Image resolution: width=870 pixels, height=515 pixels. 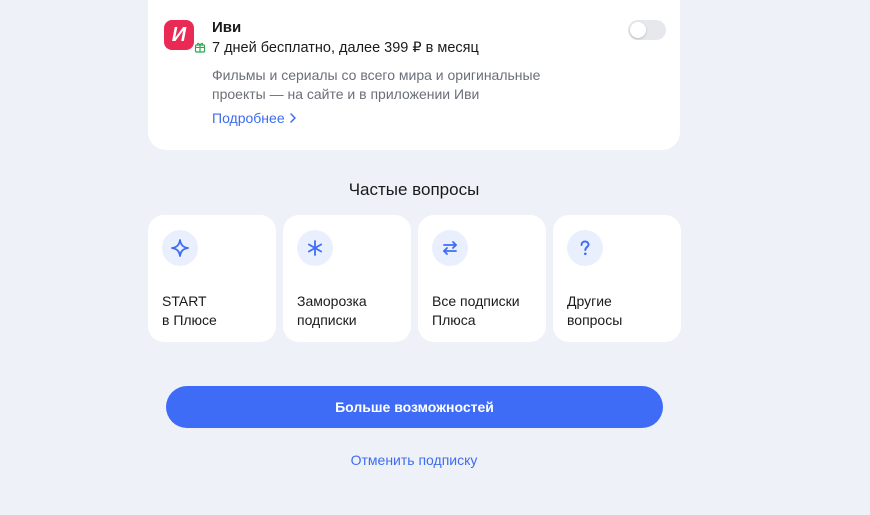 I want to click on ivi-logo: И, so click(x=179, y=35).